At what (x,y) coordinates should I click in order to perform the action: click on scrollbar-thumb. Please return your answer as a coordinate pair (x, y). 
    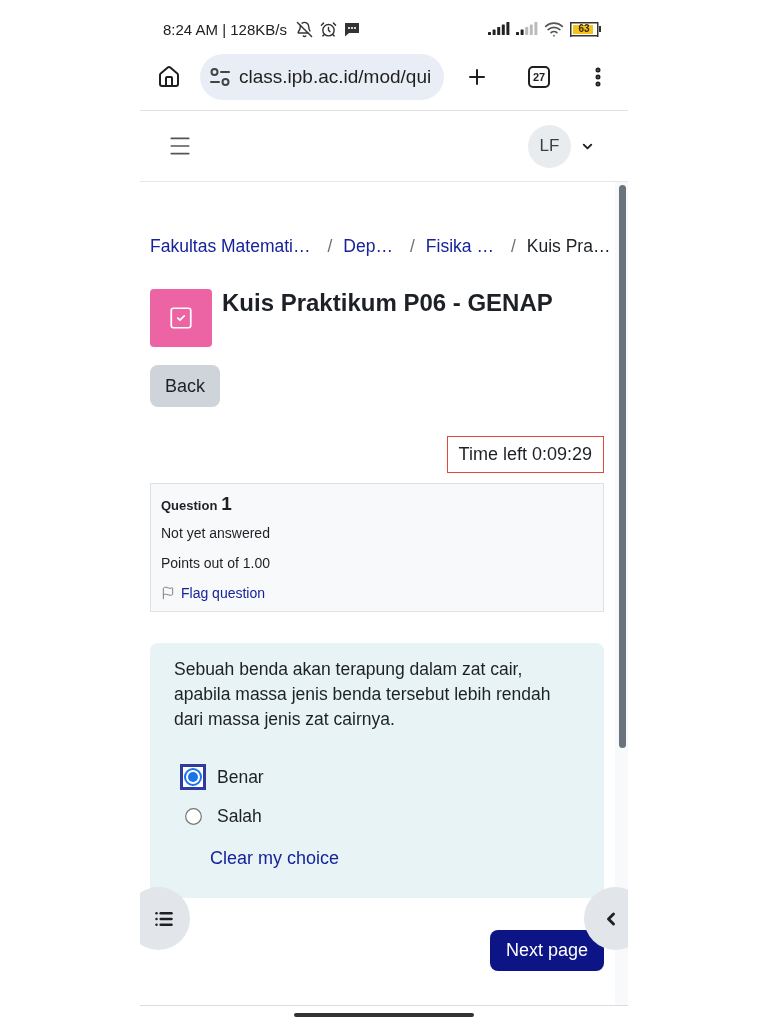
    Looking at the image, I should click on (622, 466).